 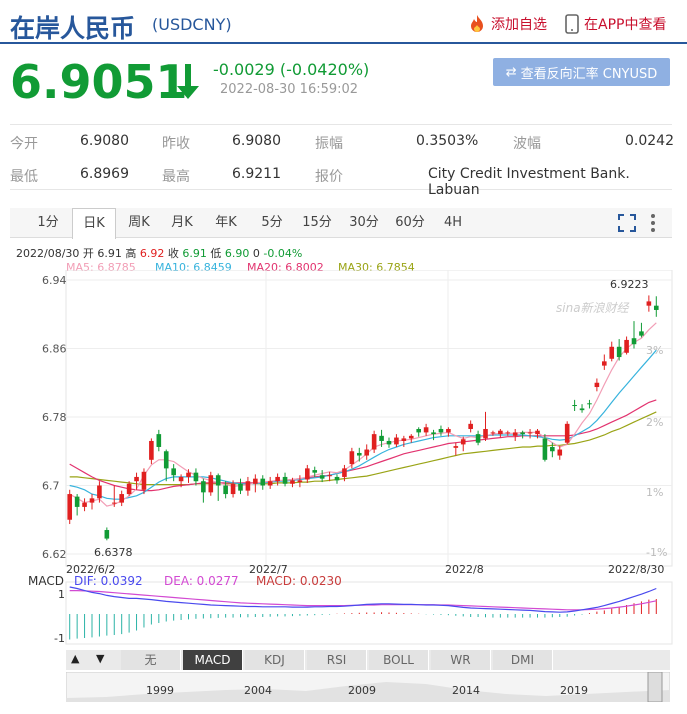 What do you see at coordinates (410, 223) in the screenshot?
I see `tab-60min: 60分` at bounding box center [410, 223].